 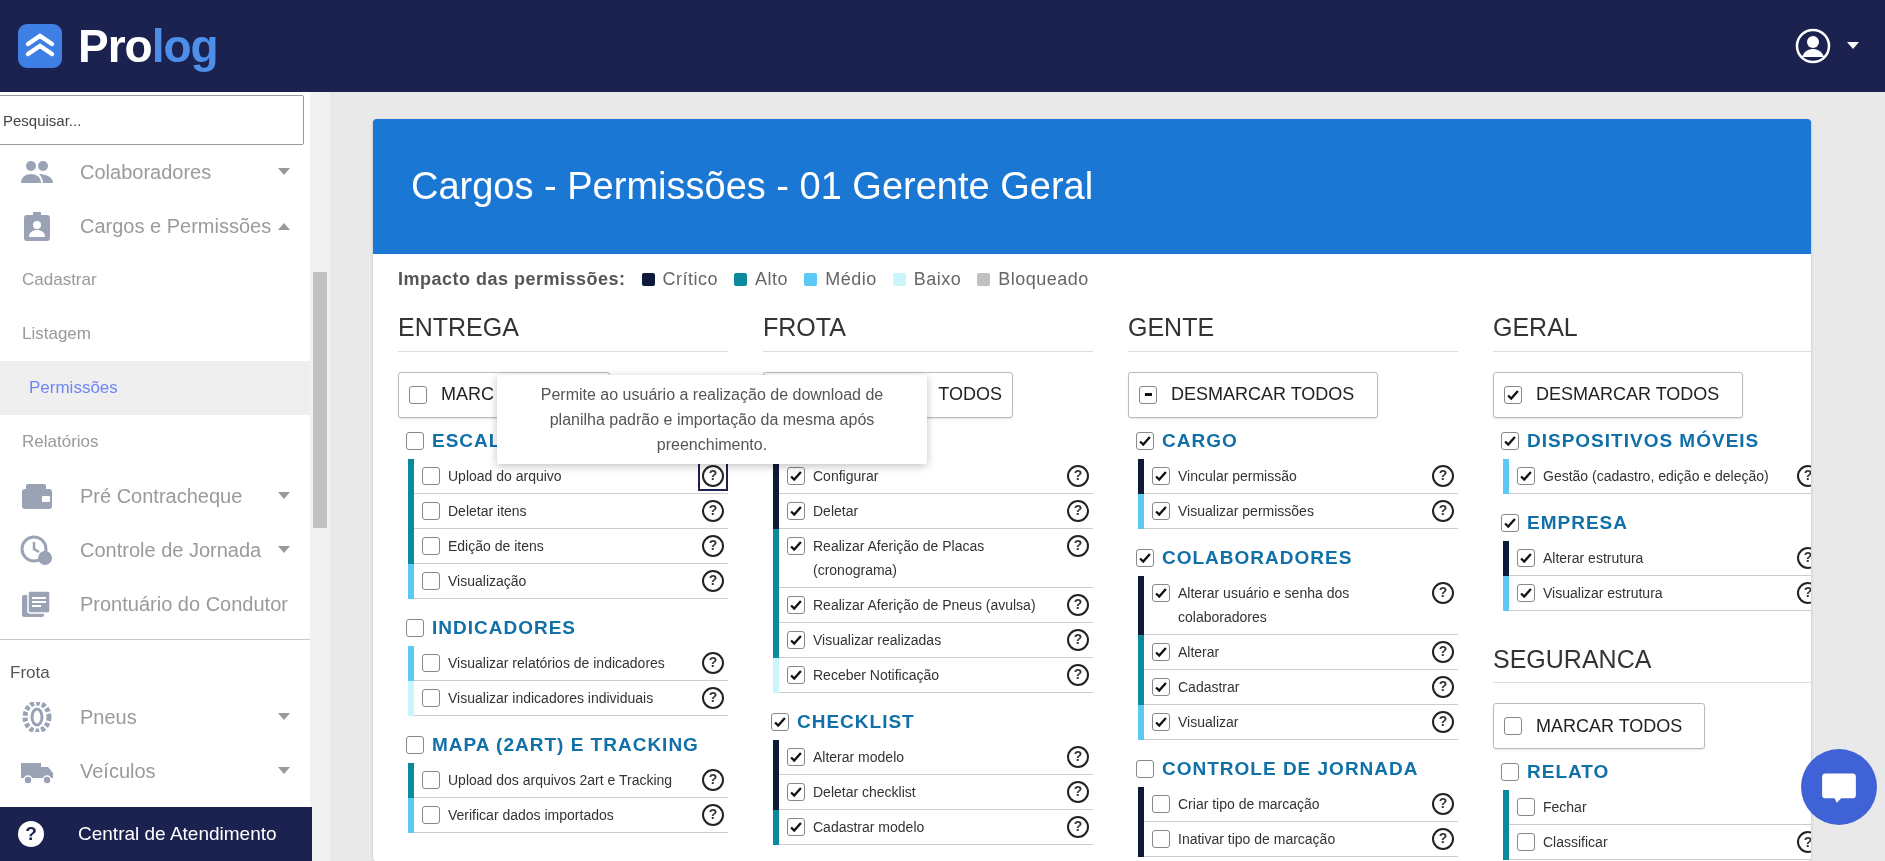 What do you see at coordinates (1575, 842) in the screenshot?
I see `permission-label: Classificar` at bounding box center [1575, 842].